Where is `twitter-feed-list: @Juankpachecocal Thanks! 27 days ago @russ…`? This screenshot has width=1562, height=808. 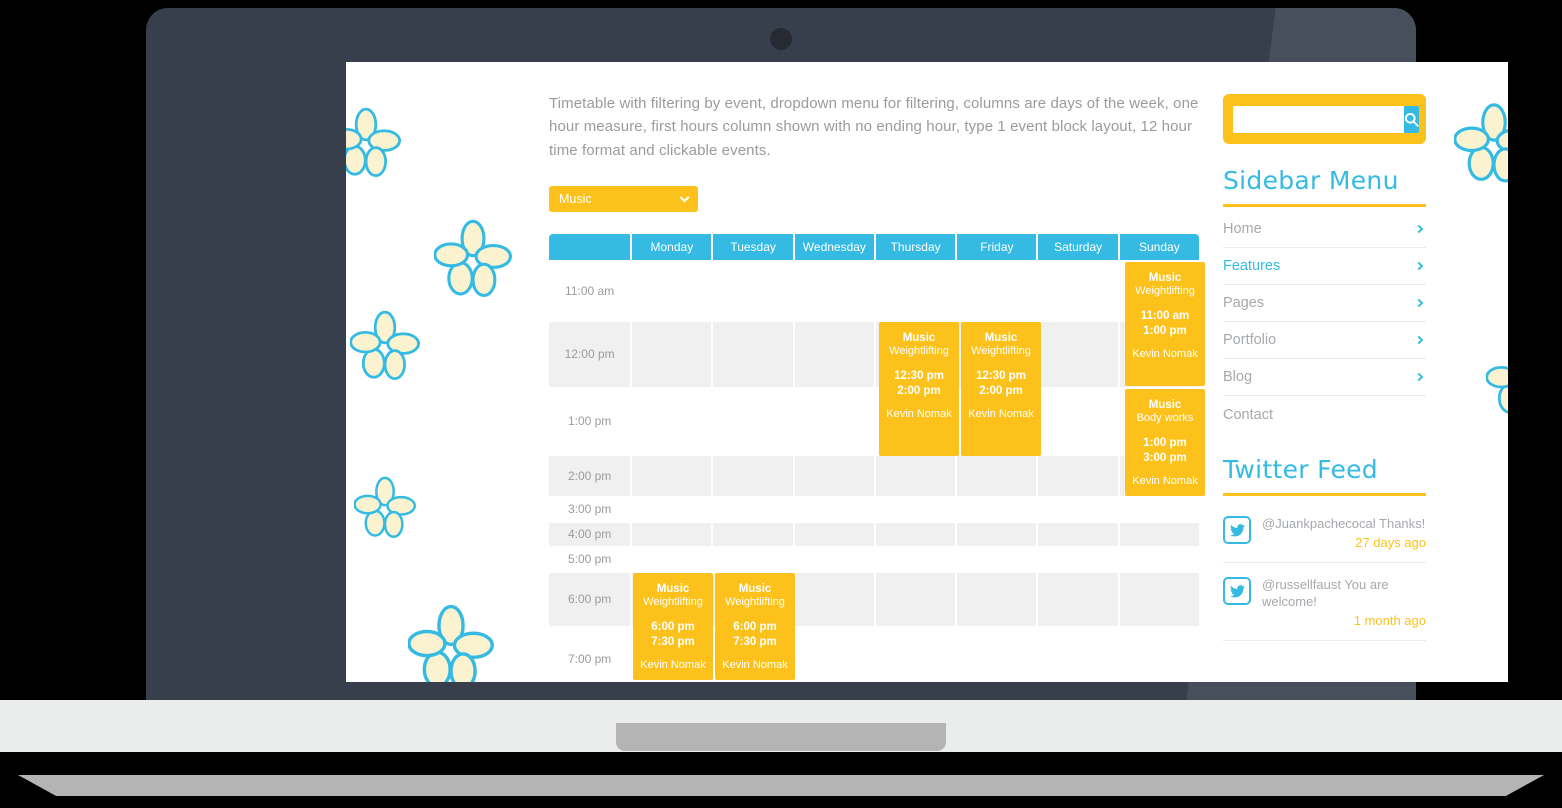
twitter-feed-list: @Juankpachecocal Thanks! 27 days ago @russ… is located at coordinates (1324, 571).